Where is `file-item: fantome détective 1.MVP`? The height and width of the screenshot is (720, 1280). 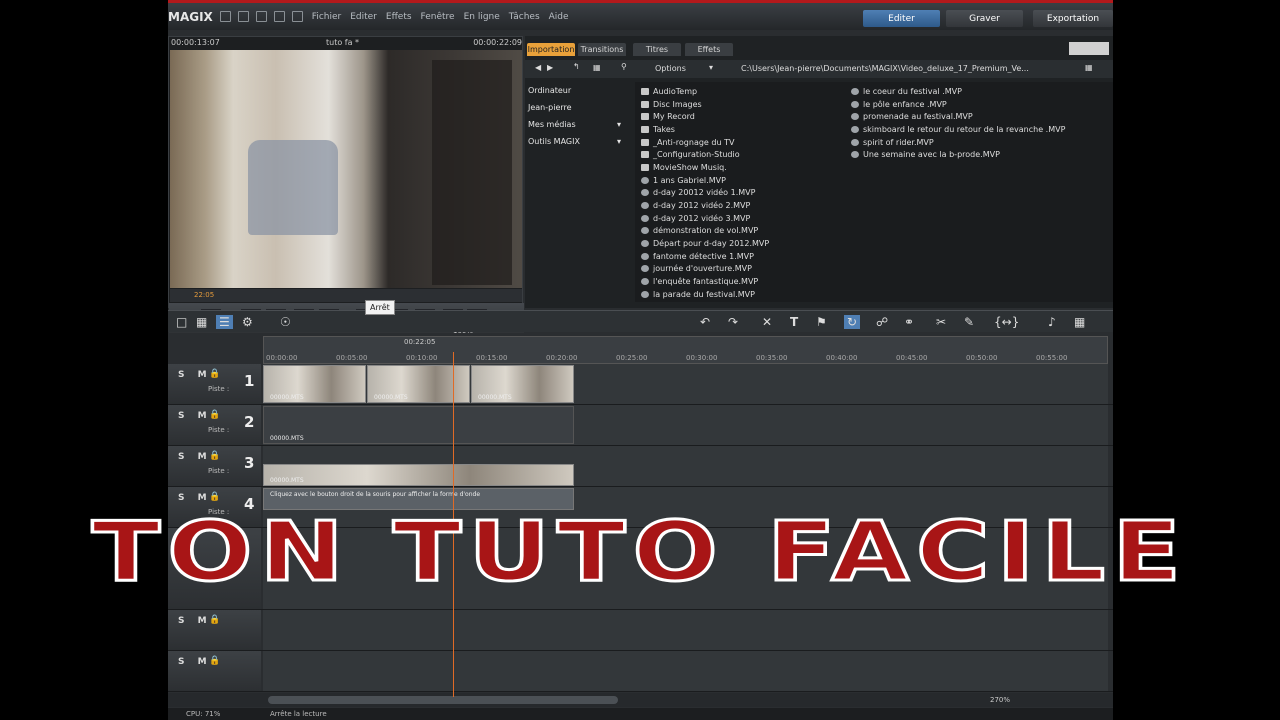
file-item: fantome détective 1.MVP is located at coordinates (705, 256).